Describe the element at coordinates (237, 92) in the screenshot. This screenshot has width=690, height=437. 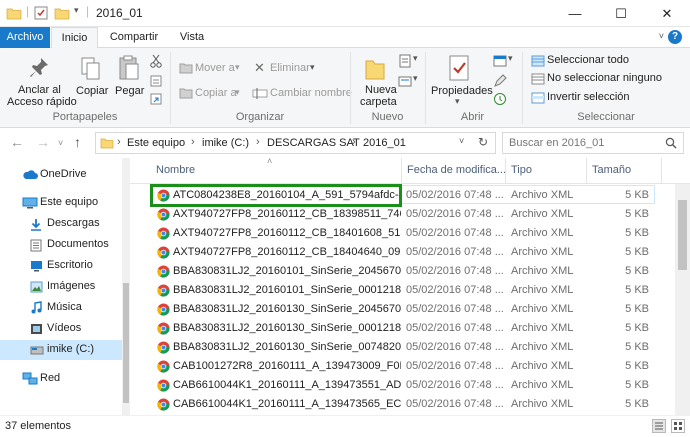
I see `copy-to-dropdown-icon: ▾` at that location.